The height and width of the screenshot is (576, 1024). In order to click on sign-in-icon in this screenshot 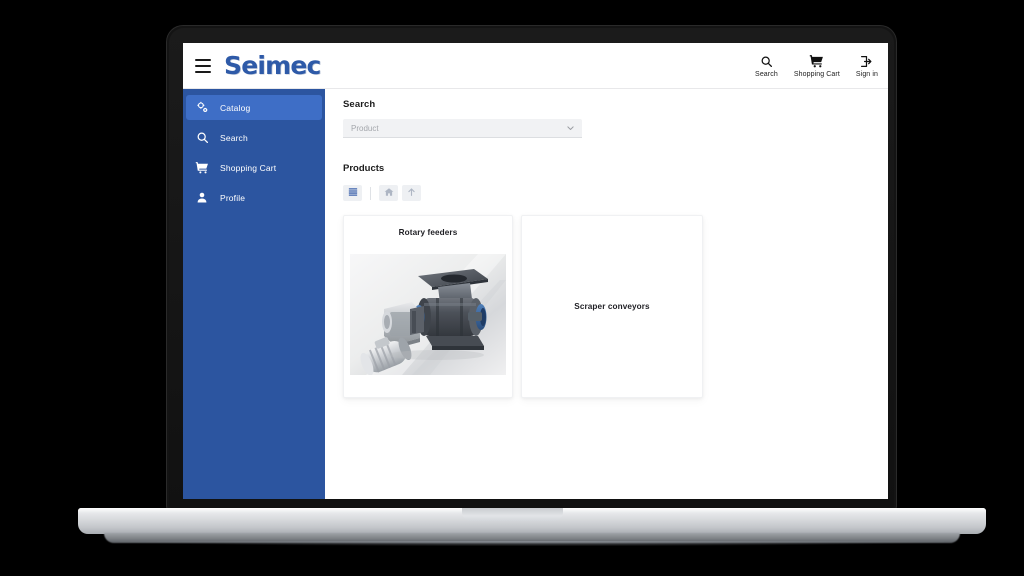, I will do `click(866, 61)`.